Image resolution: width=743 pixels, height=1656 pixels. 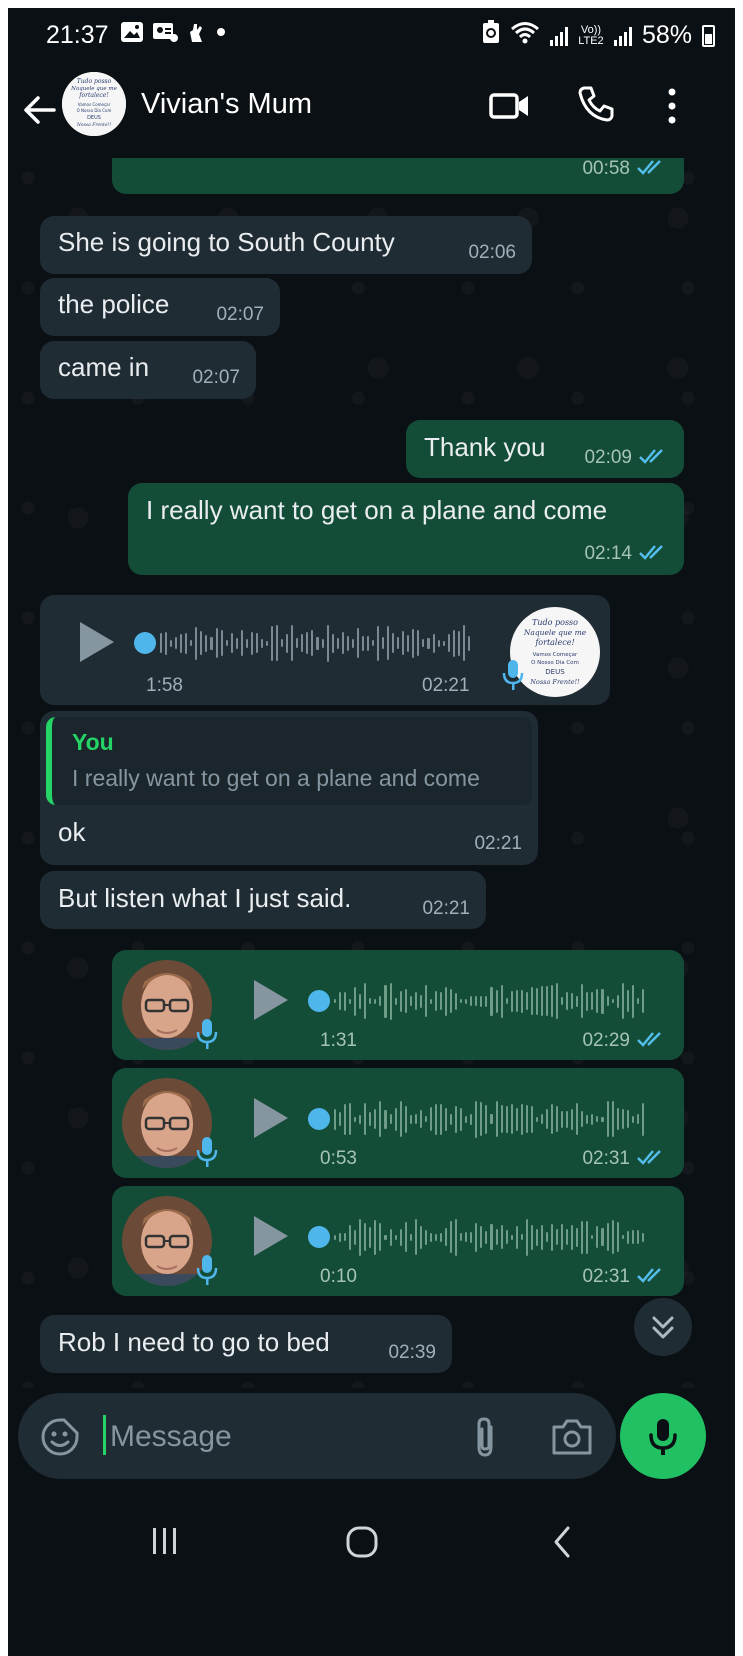 What do you see at coordinates (275, 1437) in the screenshot?
I see `message-input` at bounding box center [275, 1437].